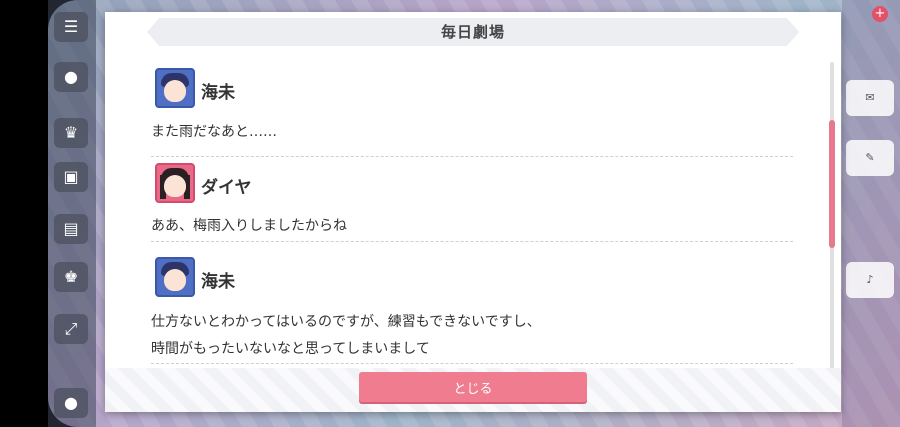 The height and width of the screenshot is (427, 900). What do you see at coordinates (71, 133) in the screenshot?
I see `event-icon: ♛` at bounding box center [71, 133].